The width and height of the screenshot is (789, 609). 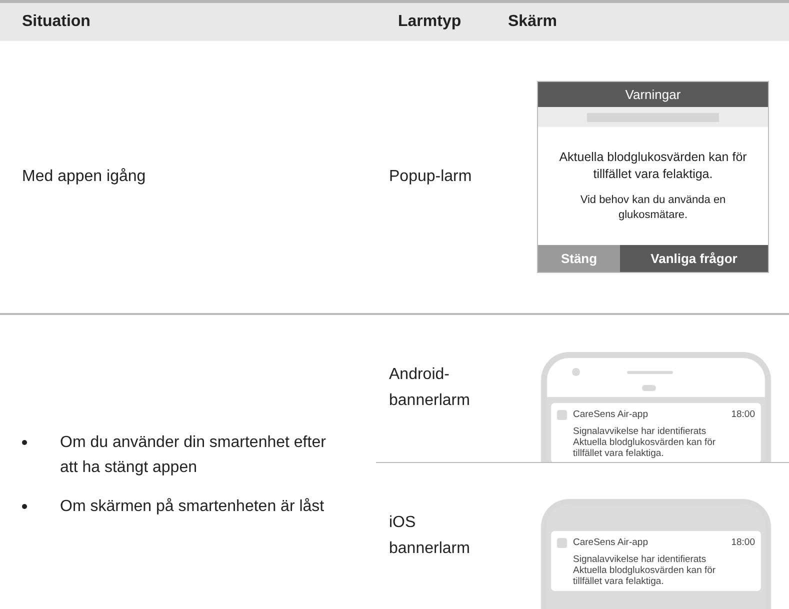 What do you see at coordinates (650, 372) in the screenshot?
I see `speaker-icon` at bounding box center [650, 372].